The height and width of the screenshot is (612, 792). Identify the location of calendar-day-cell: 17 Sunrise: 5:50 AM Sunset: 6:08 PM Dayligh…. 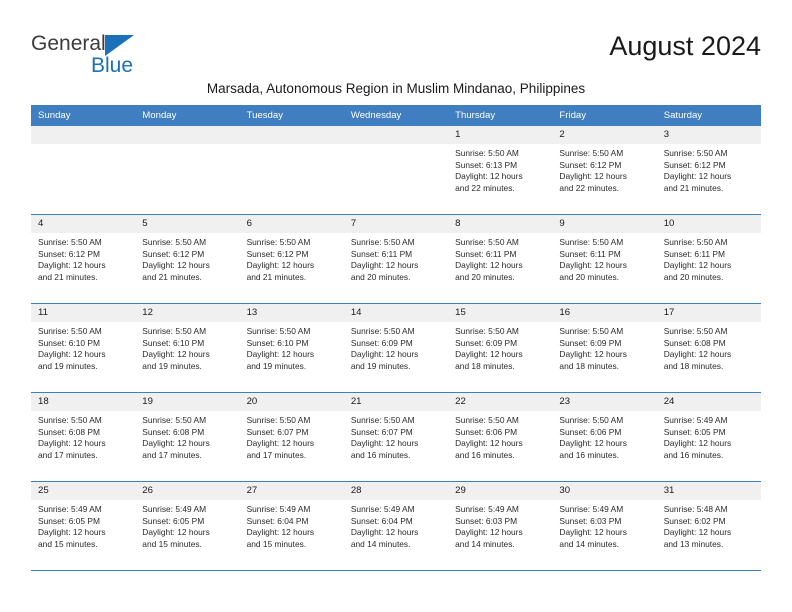
(708, 348).